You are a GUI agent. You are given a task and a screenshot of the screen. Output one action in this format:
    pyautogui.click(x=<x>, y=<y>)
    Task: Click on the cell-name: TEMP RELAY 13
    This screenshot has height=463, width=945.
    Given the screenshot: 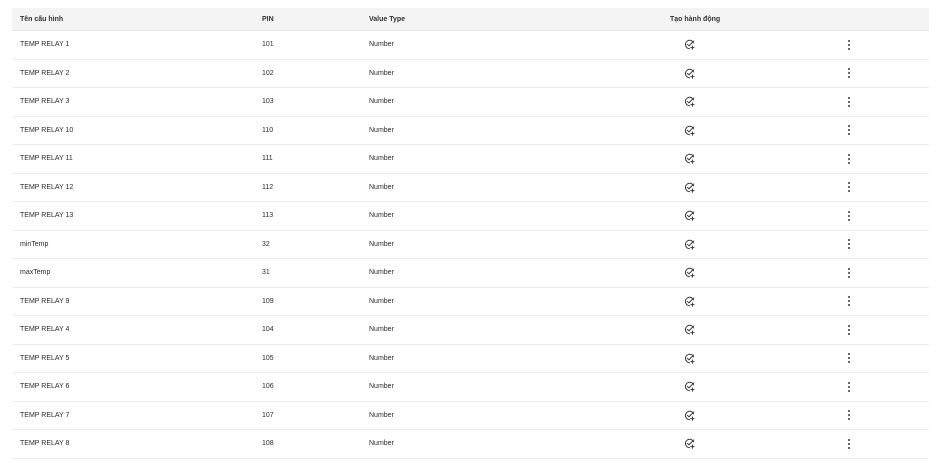 What is the action you would take?
    pyautogui.click(x=47, y=216)
    